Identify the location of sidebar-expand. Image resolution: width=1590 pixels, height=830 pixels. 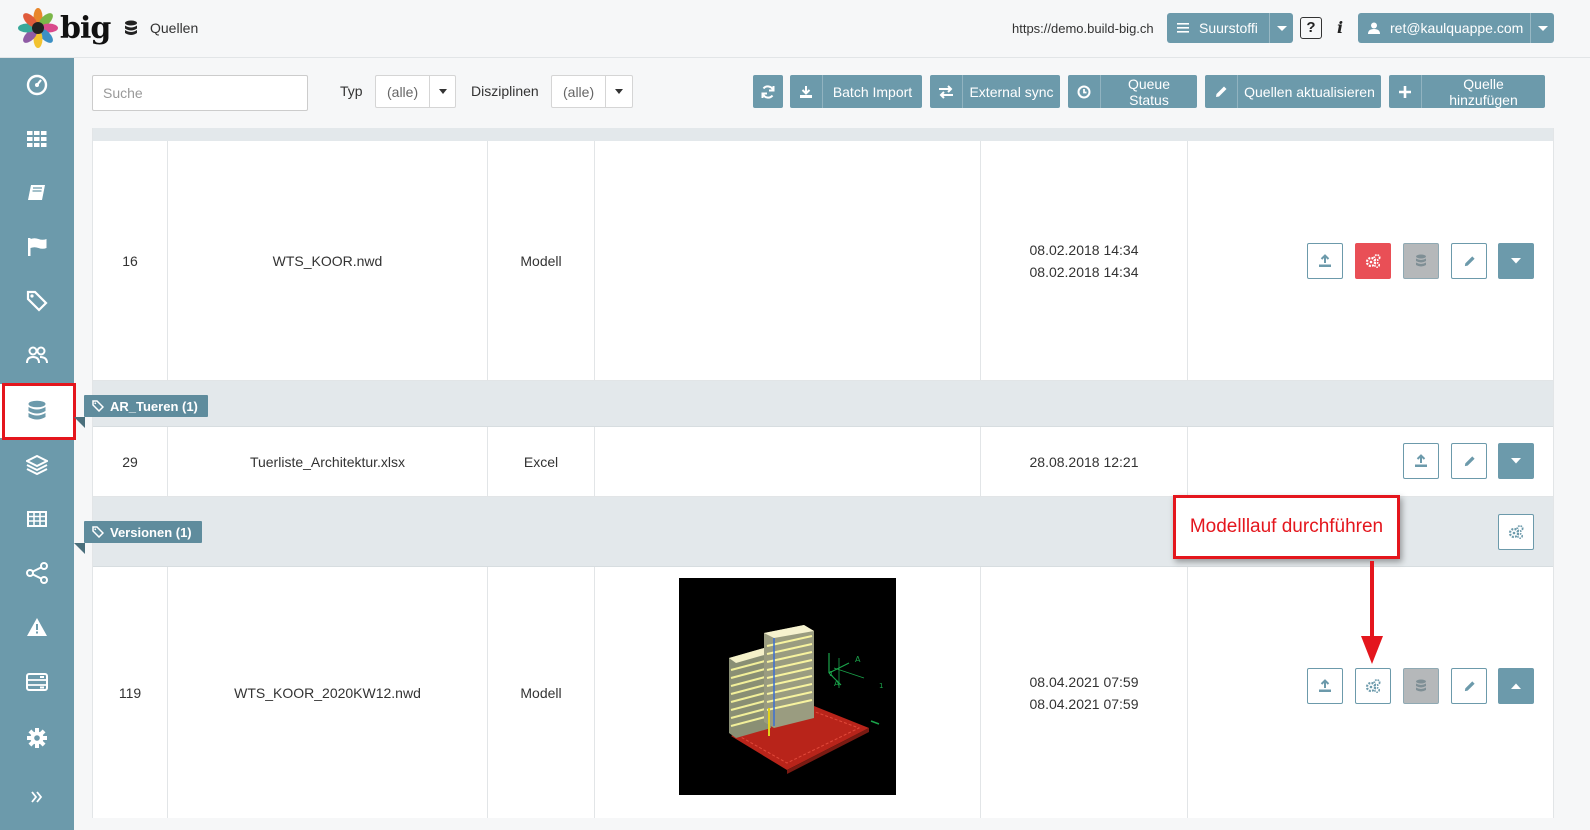
(37, 797).